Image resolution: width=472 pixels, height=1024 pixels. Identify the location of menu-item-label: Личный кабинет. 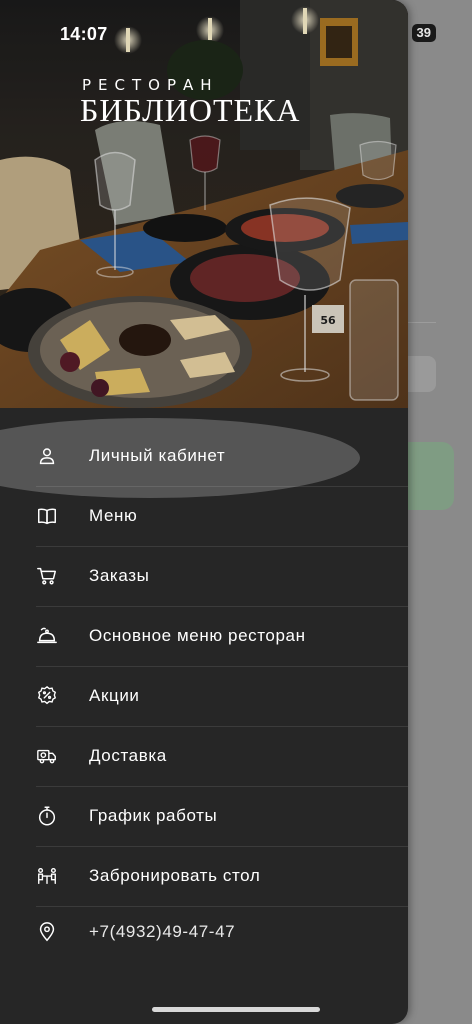
(157, 455).